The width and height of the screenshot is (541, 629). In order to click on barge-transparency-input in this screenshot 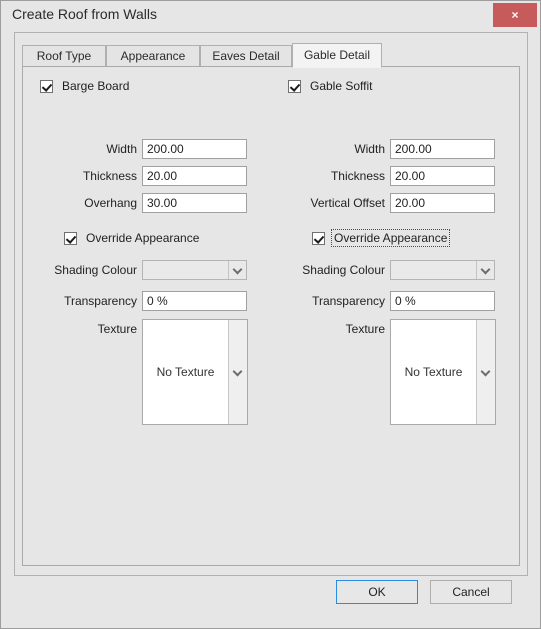, I will do `click(194, 301)`.